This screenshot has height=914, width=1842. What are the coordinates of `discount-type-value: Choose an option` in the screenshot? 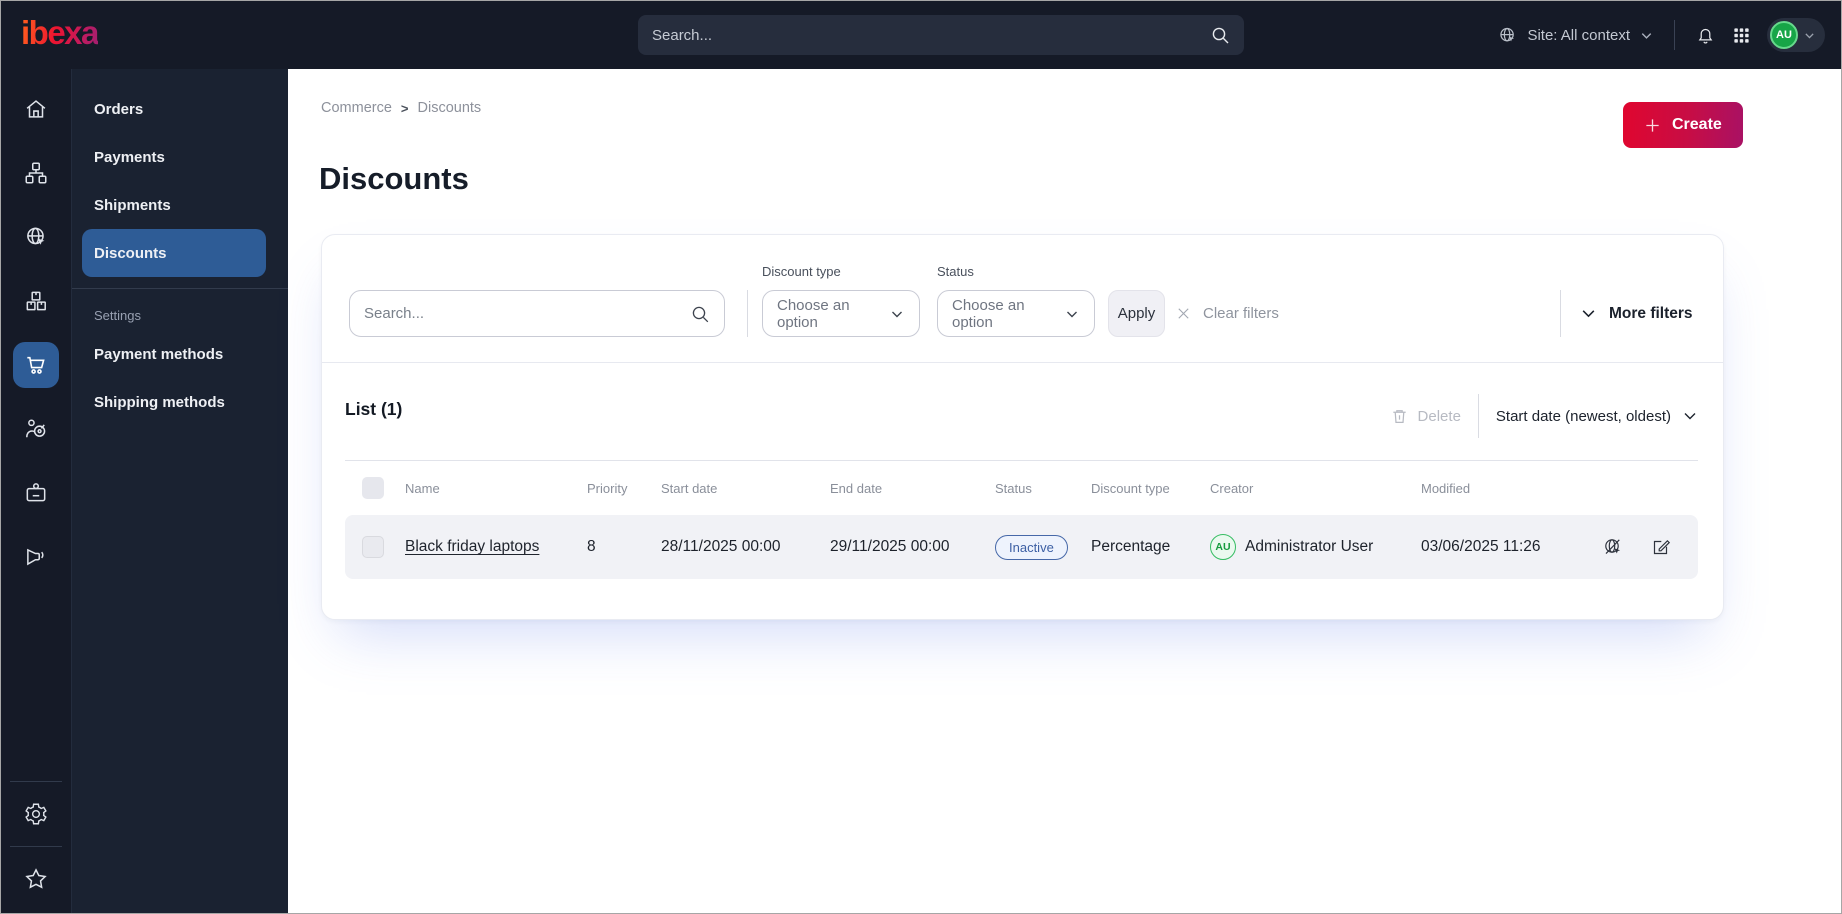 It's located at (813, 313).